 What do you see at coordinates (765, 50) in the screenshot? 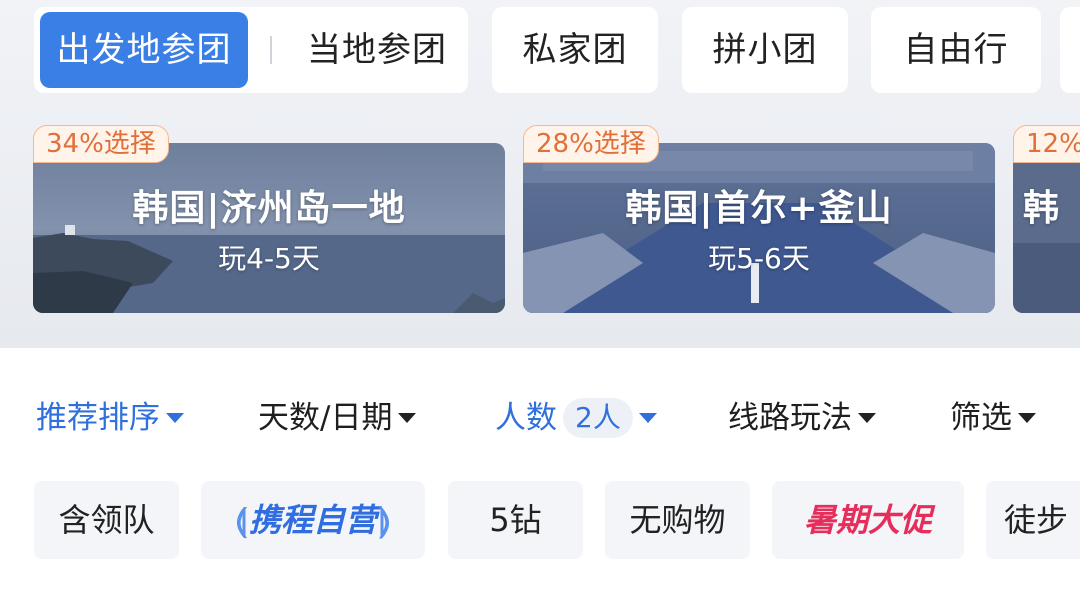
I see `tab-small-group: 拼小团` at bounding box center [765, 50].